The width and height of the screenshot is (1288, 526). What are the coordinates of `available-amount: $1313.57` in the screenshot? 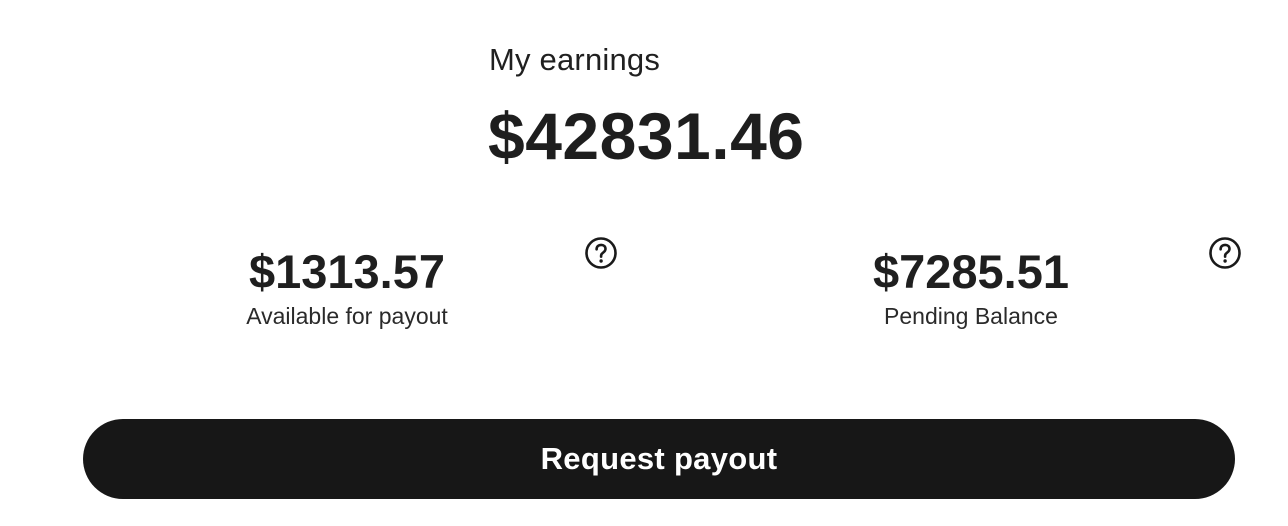 It's located at (347, 271).